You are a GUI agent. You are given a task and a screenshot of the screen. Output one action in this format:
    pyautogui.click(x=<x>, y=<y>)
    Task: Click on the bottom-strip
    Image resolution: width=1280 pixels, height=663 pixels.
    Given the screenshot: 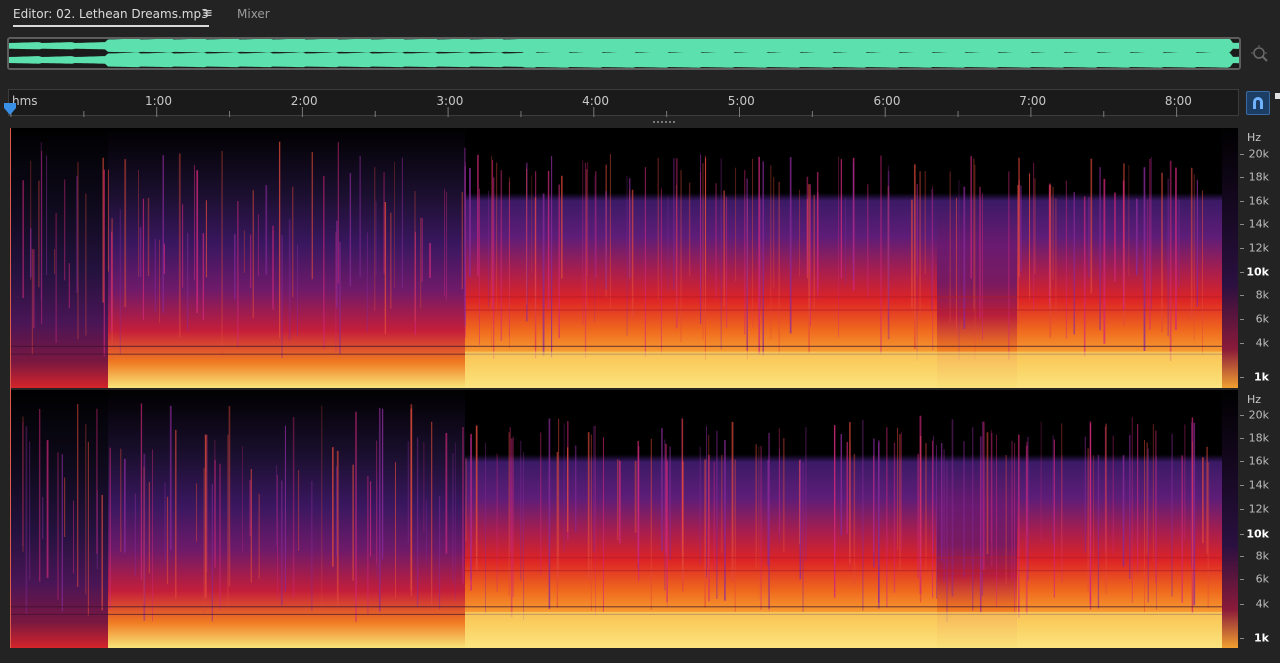 What is the action you would take?
    pyautogui.click(x=640, y=656)
    